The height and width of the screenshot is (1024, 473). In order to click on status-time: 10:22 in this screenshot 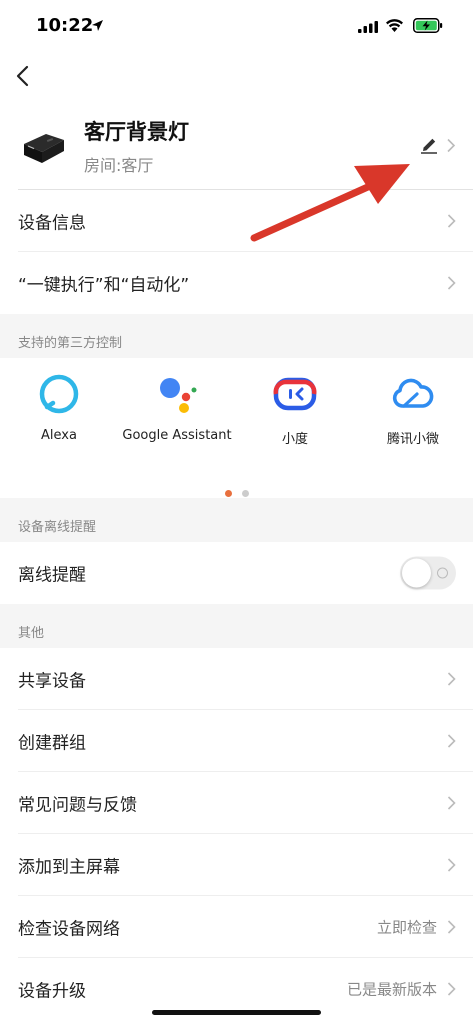, I will do `click(65, 25)`.